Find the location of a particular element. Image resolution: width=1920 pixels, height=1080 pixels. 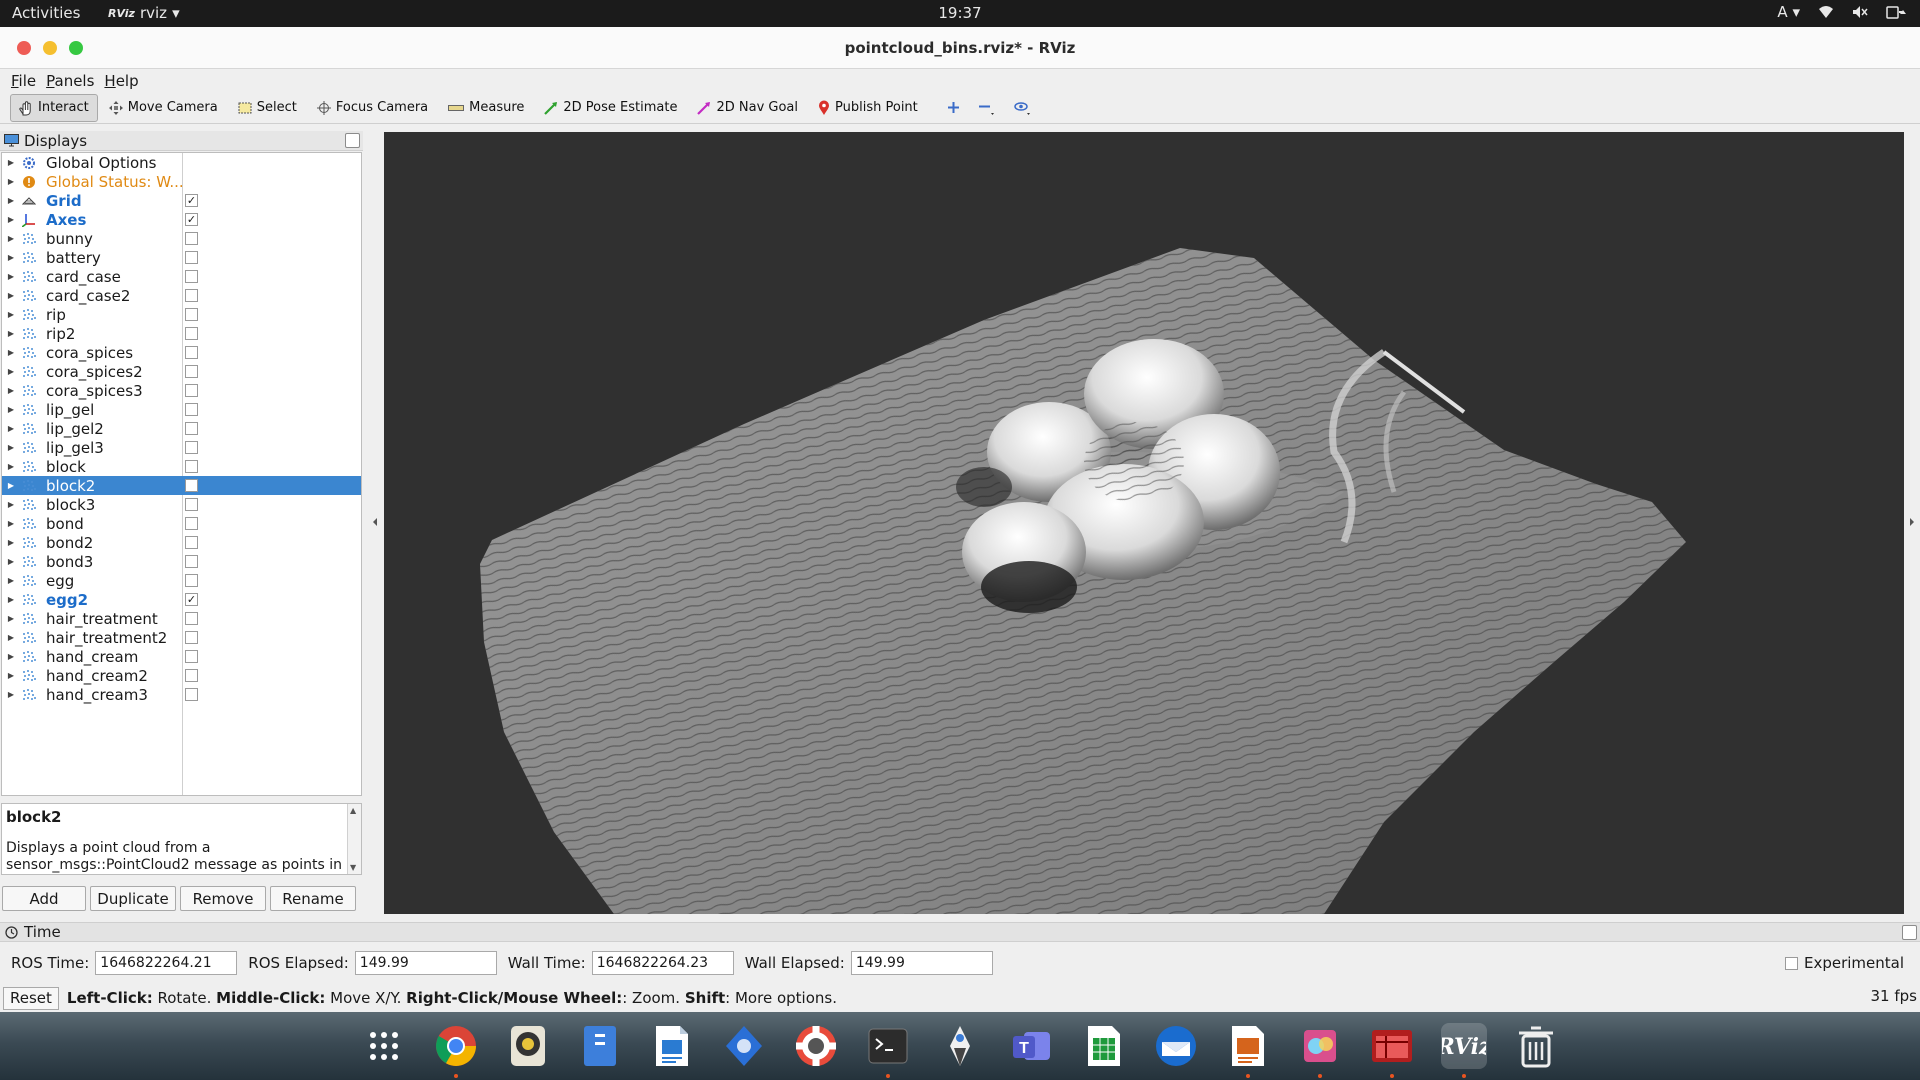

rqt-icon is located at coordinates (1392, 1046).